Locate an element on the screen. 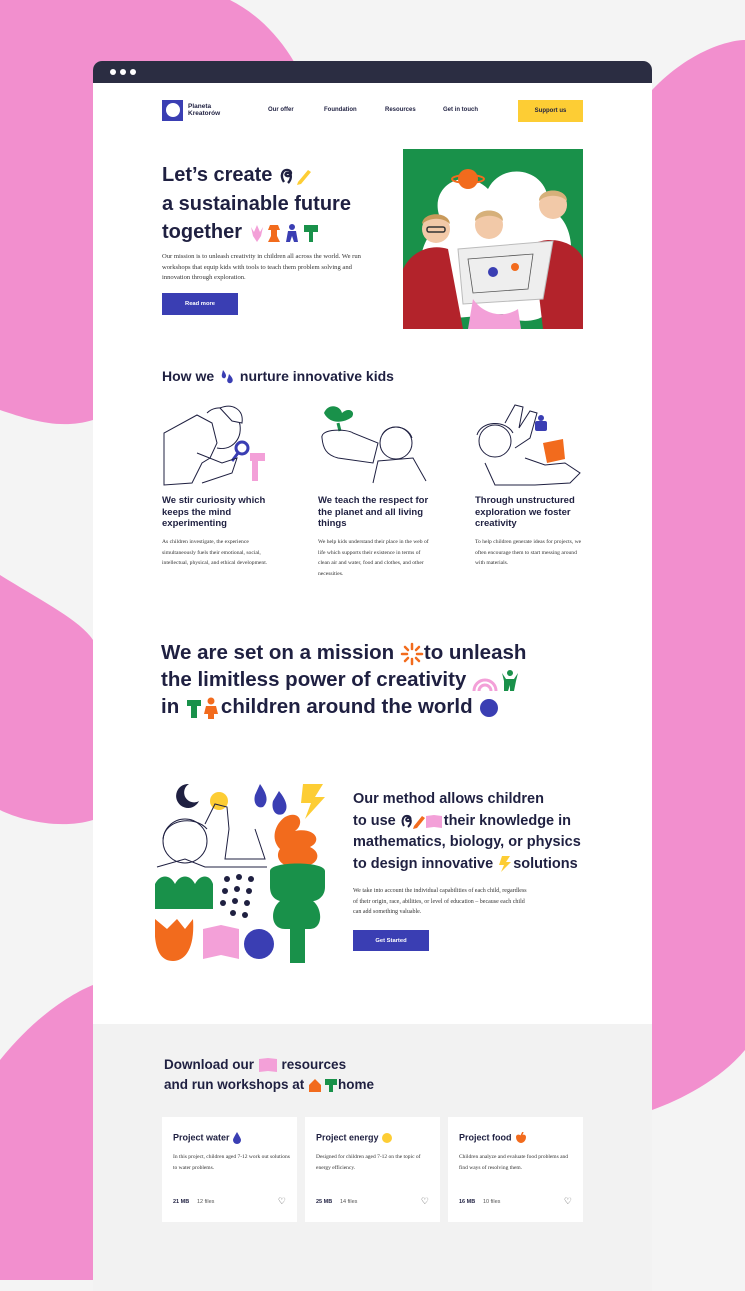 Image resolution: width=745 pixels, height=1291 pixels. window-titlebar is located at coordinates (372, 72).